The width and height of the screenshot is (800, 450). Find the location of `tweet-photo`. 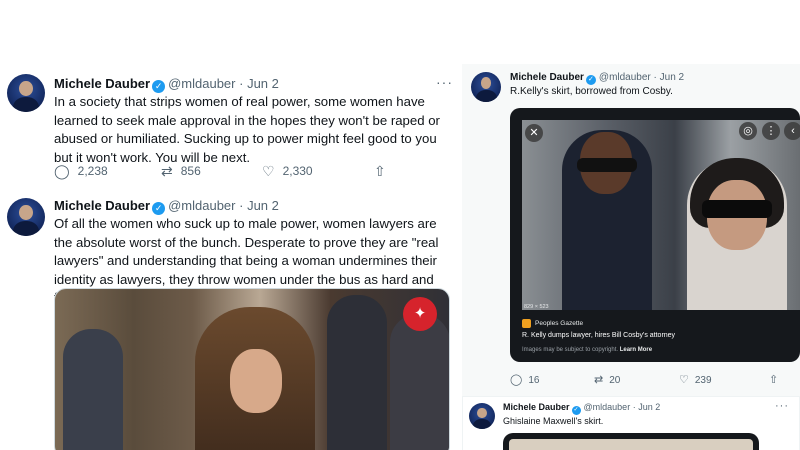

tweet-photo is located at coordinates (631, 441).